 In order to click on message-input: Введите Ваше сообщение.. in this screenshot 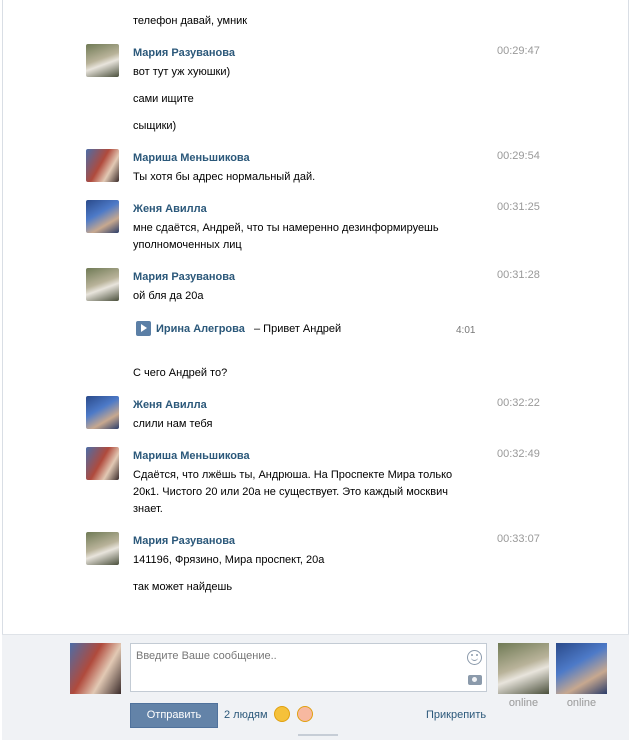, I will do `click(308, 667)`.